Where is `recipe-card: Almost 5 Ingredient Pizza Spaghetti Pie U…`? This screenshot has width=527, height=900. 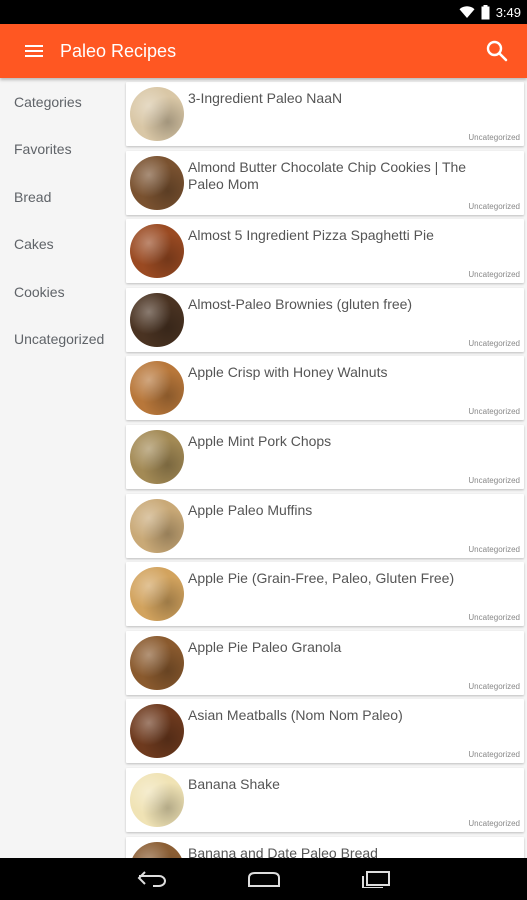 recipe-card: Almost 5 Ingredient Pizza Spaghetti Pie U… is located at coordinates (325, 251).